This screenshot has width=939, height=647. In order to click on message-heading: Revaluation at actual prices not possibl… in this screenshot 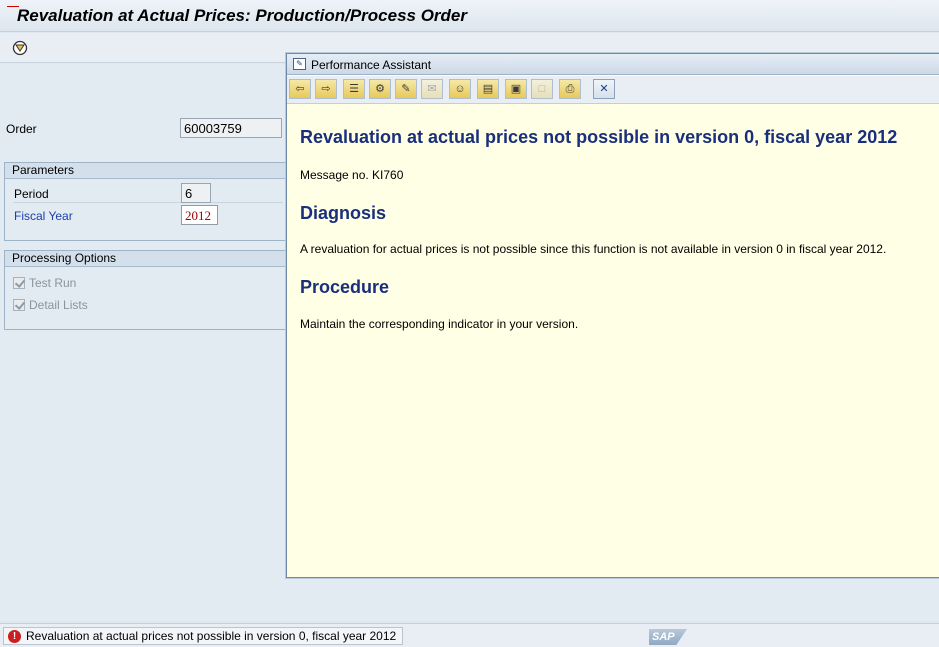, I will do `click(599, 137)`.